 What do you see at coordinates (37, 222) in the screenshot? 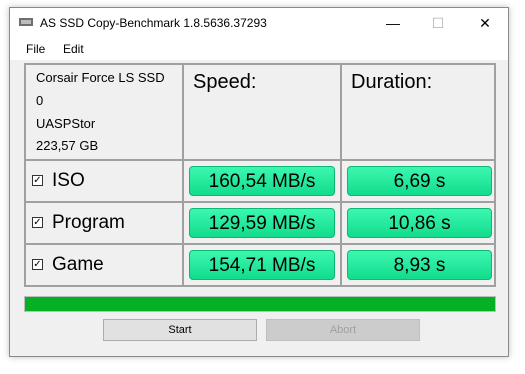
I see `program-checkbox: ✓` at bounding box center [37, 222].